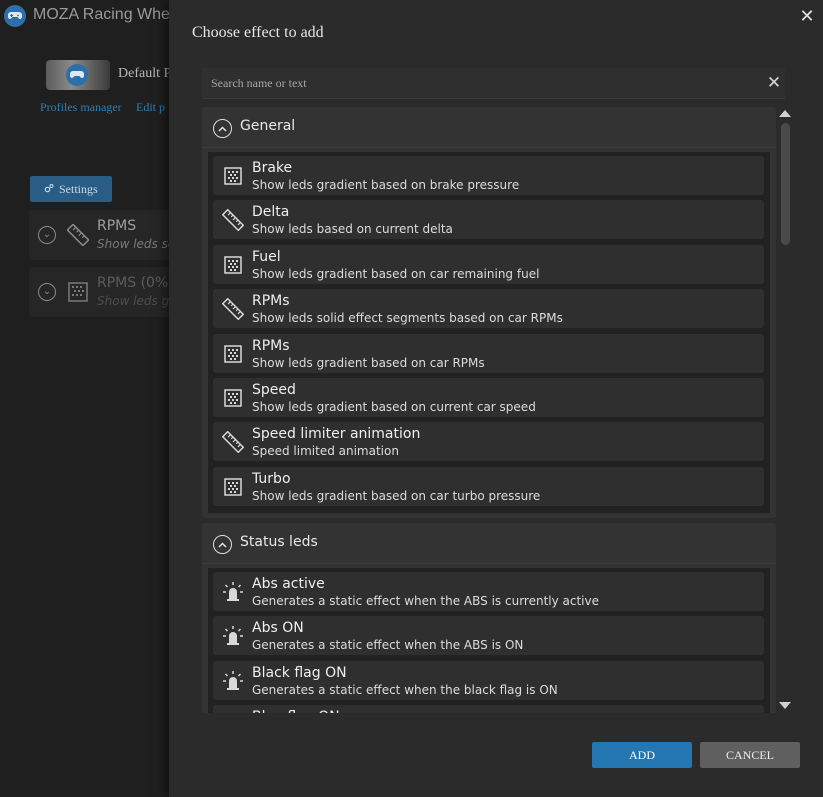 Image resolution: width=823 pixels, height=797 pixels. Describe the element at coordinates (489, 127) in the screenshot. I see `section-header: General` at that location.